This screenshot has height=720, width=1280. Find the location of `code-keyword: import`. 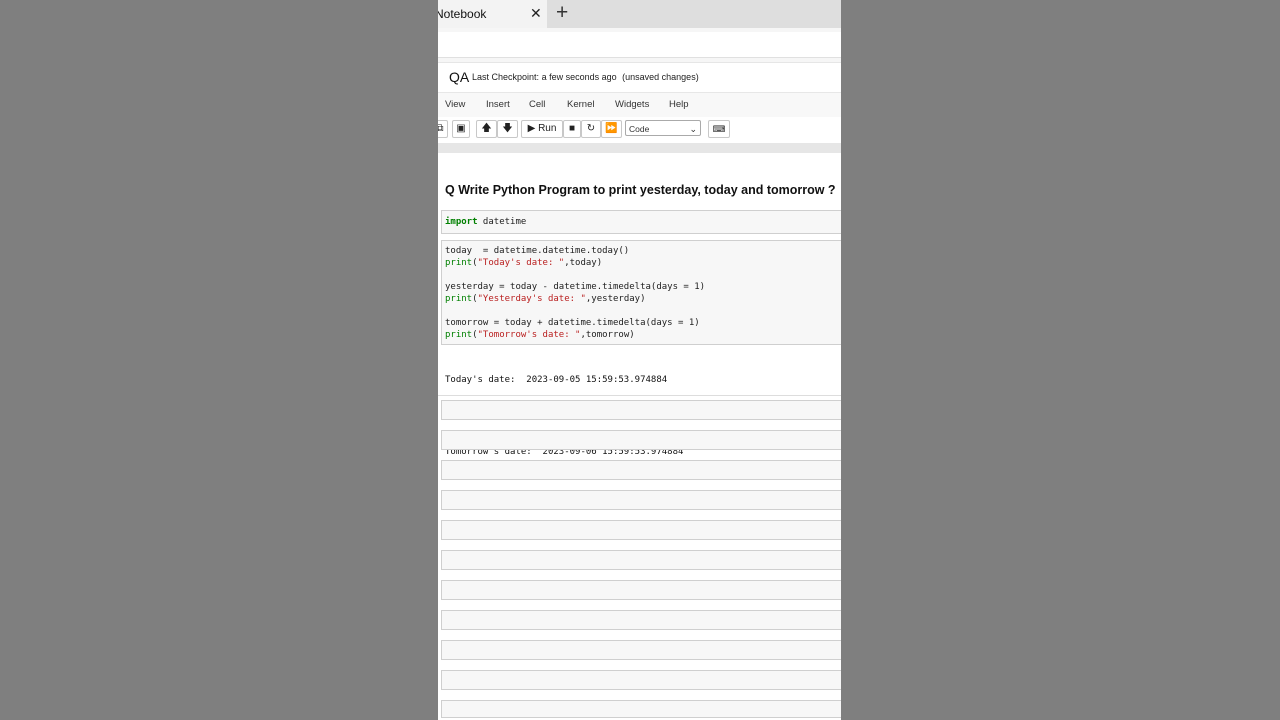

code-keyword: import is located at coordinates (461, 222).